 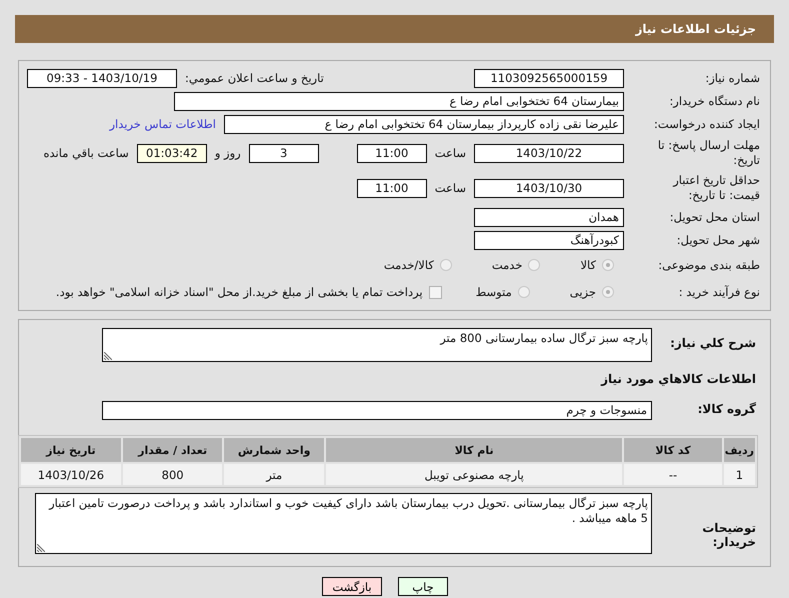 What do you see at coordinates (739, 474) in the screenshot?
I see `table-cell: 1` at bounding box center [739, 474].